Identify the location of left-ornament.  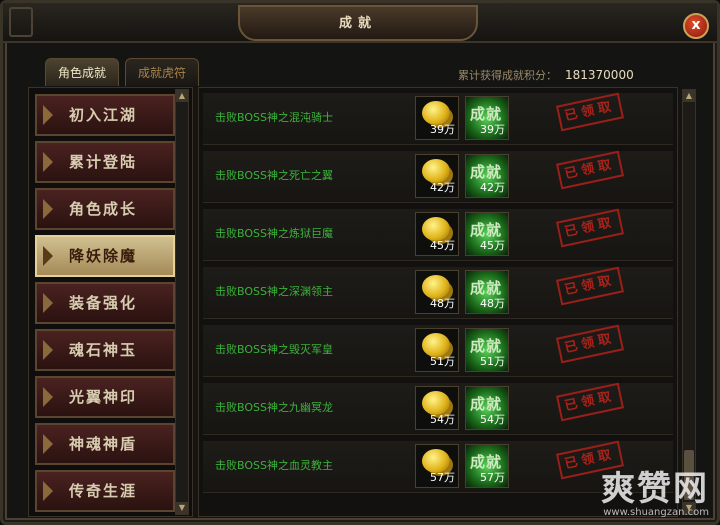
(21, 22).